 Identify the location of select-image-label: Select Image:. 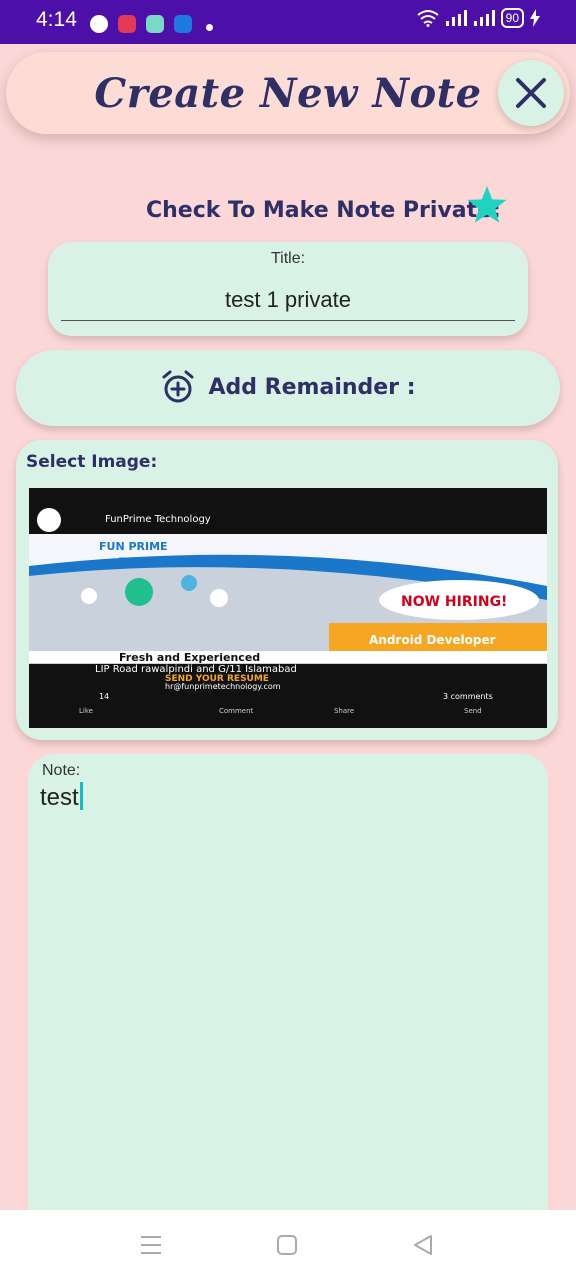
(92, 462).